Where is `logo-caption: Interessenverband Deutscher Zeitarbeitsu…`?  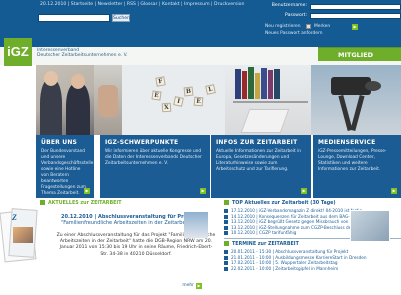
logo-caption: Interessenverband Deutscher Zeitarbeitsu… is located at coordinates (82, 53).